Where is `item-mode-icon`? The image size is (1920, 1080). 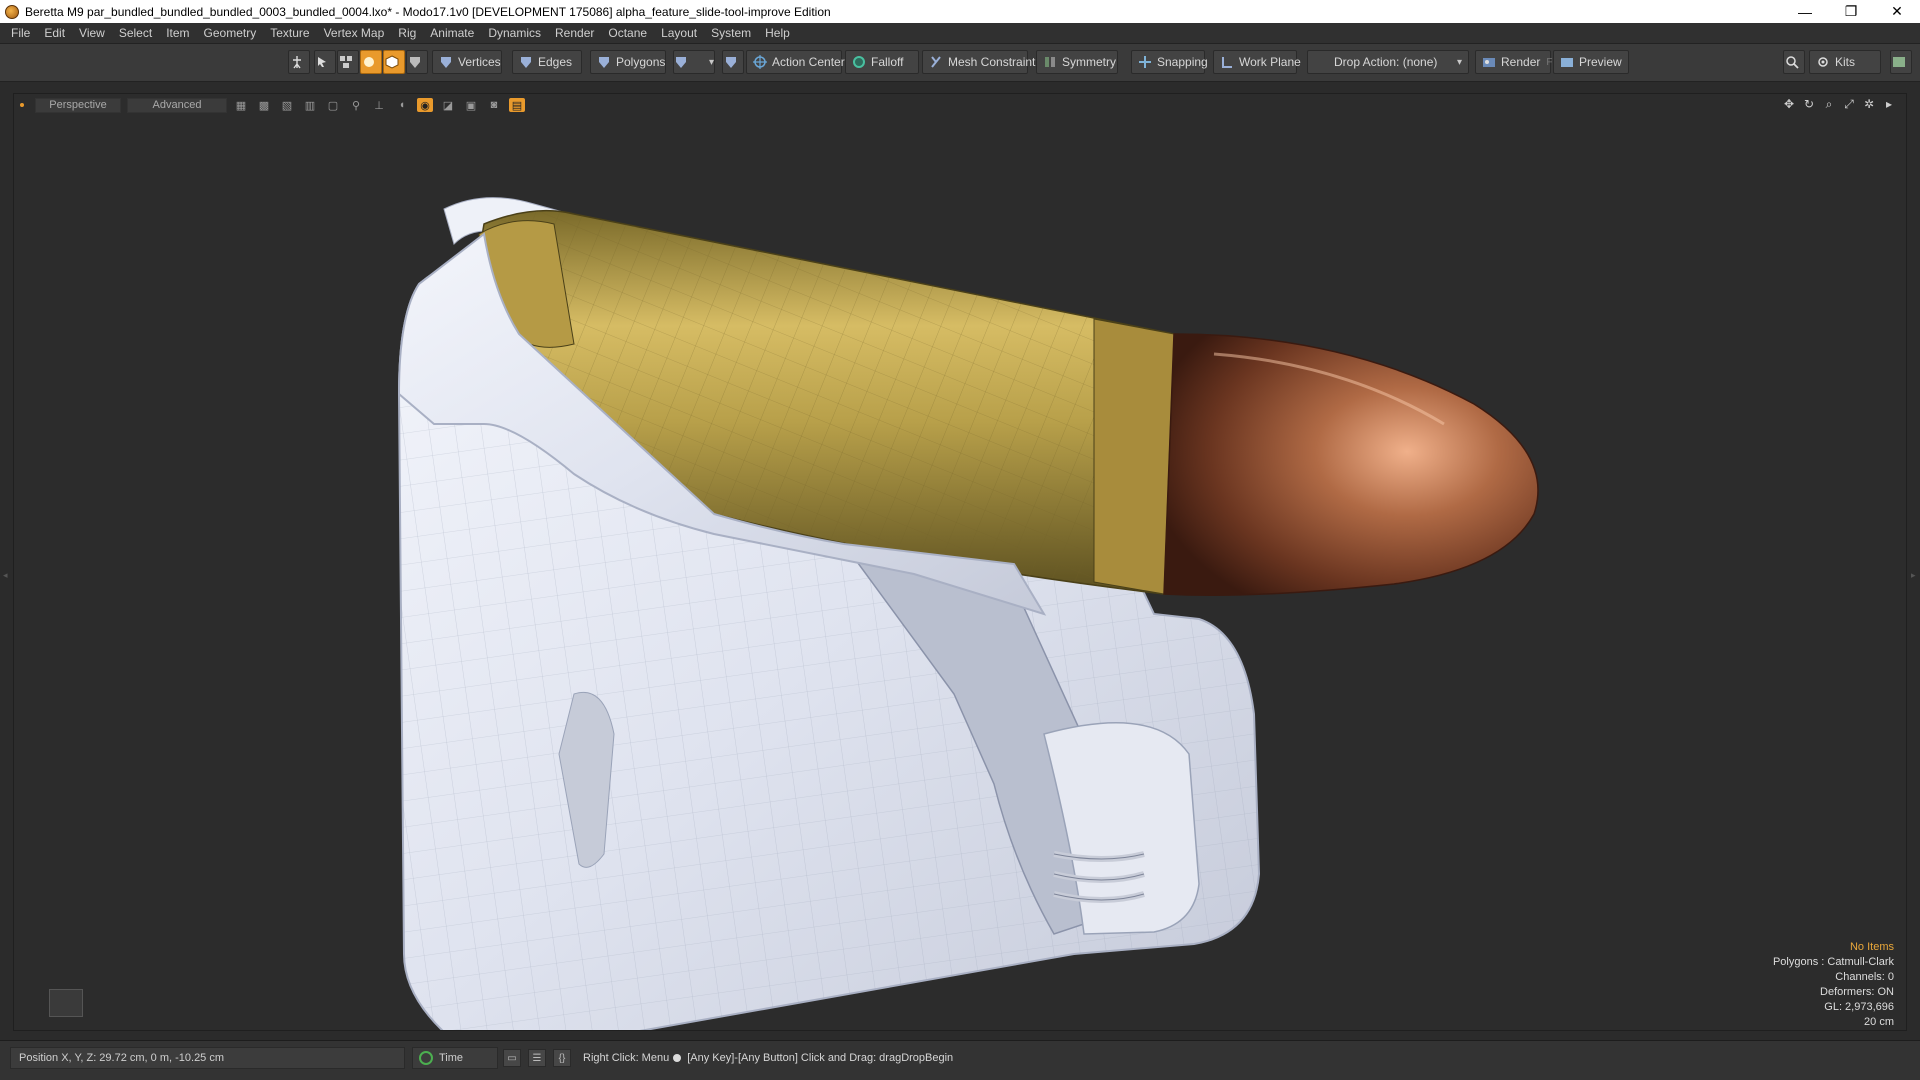 item-mode-icon is located at coordinates (681, 62).